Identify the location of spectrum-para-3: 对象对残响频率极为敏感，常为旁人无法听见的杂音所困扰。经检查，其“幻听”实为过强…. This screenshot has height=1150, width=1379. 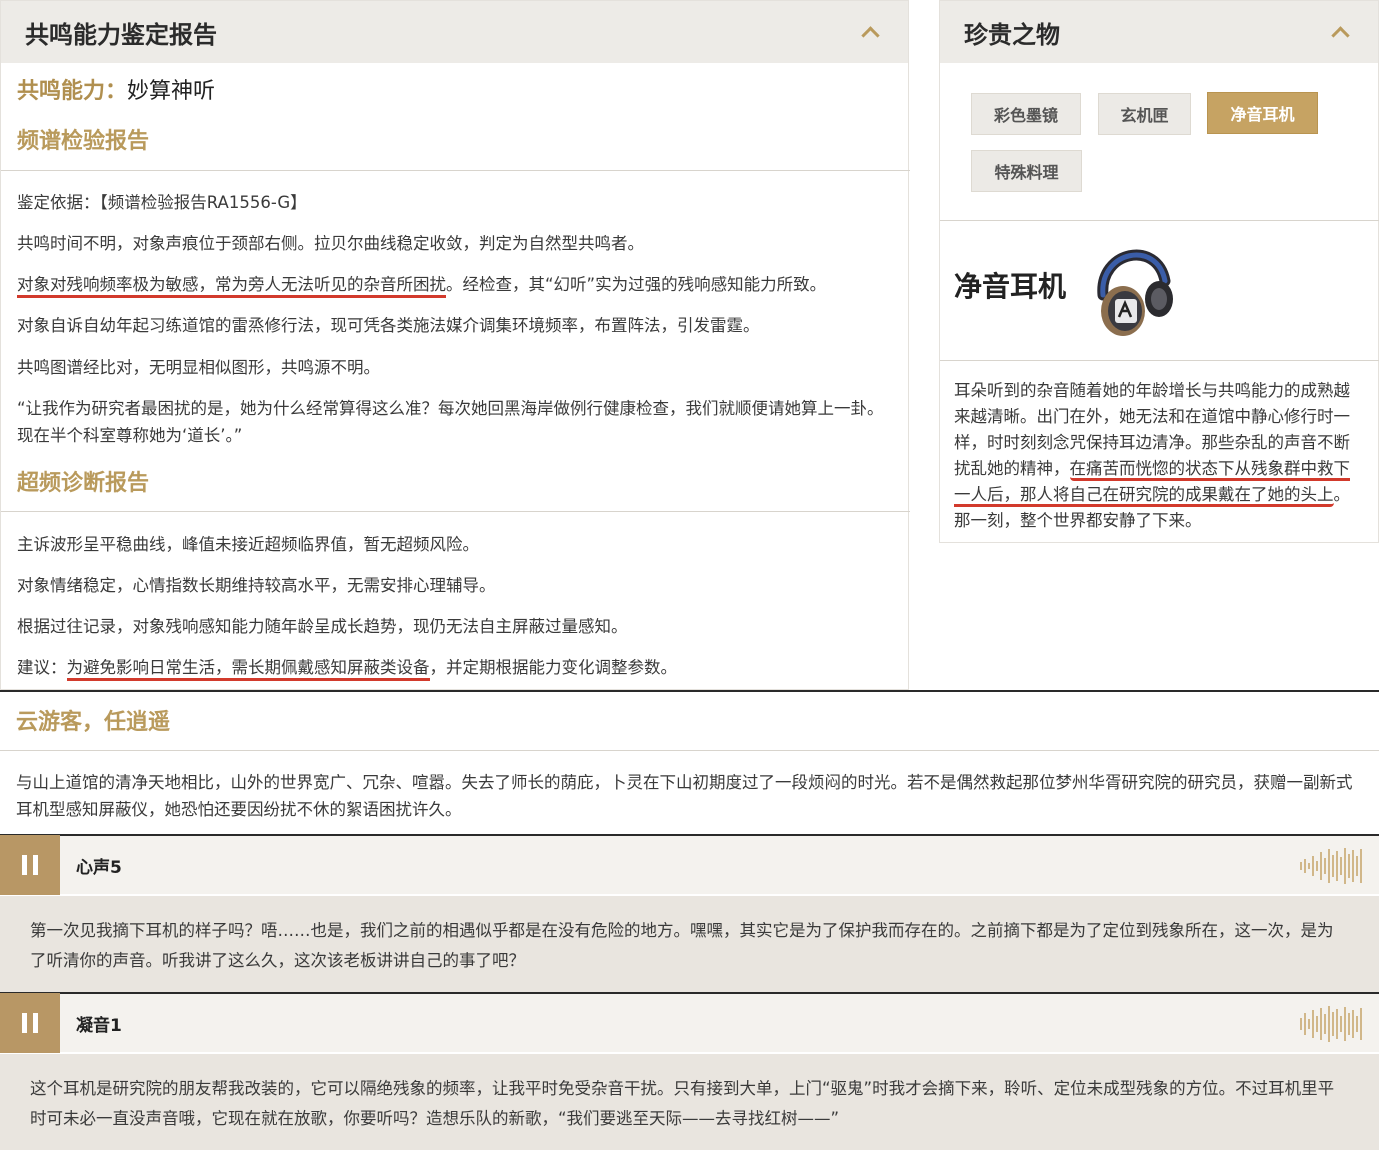
(459, 284).